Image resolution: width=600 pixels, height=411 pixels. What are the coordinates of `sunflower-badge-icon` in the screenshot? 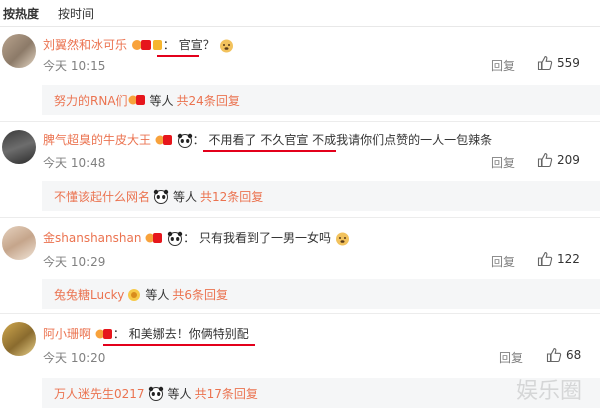 It's located at (134, 294).